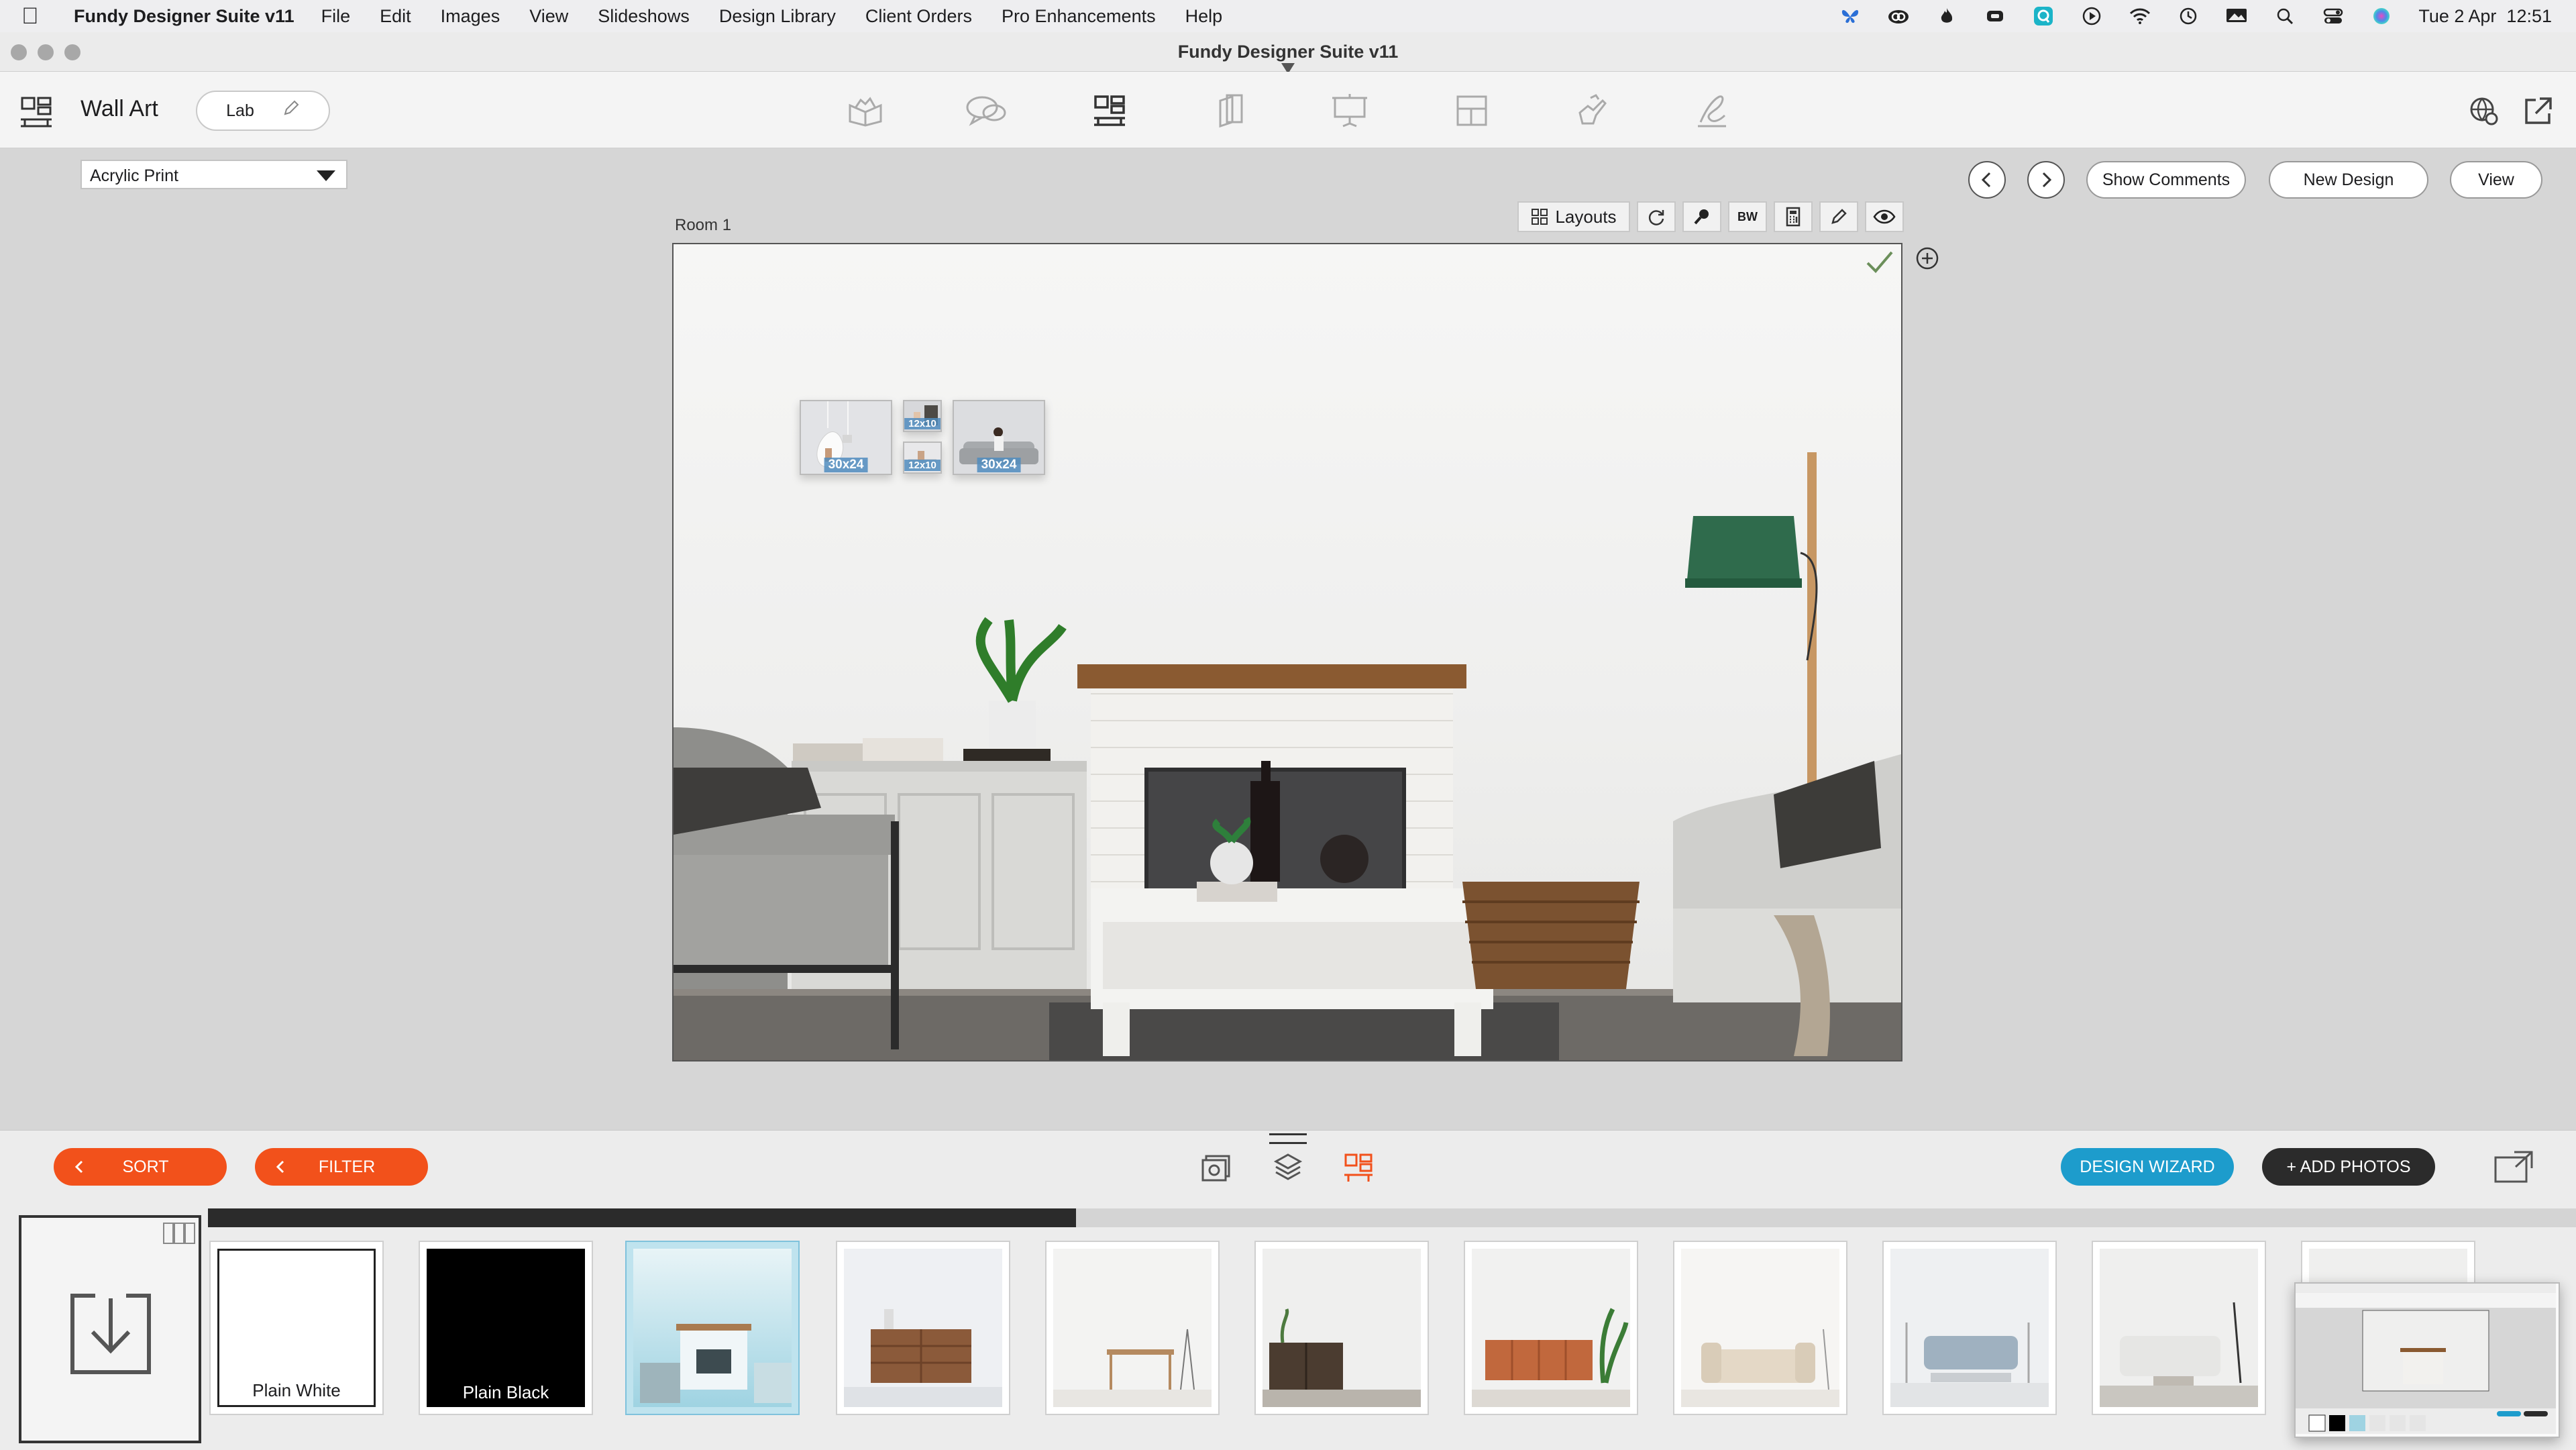  What do you see at coordinates (644, 16) in the screenshot?
I see `menu-slideshows: Slideshows` at bounding box center [644, 16].